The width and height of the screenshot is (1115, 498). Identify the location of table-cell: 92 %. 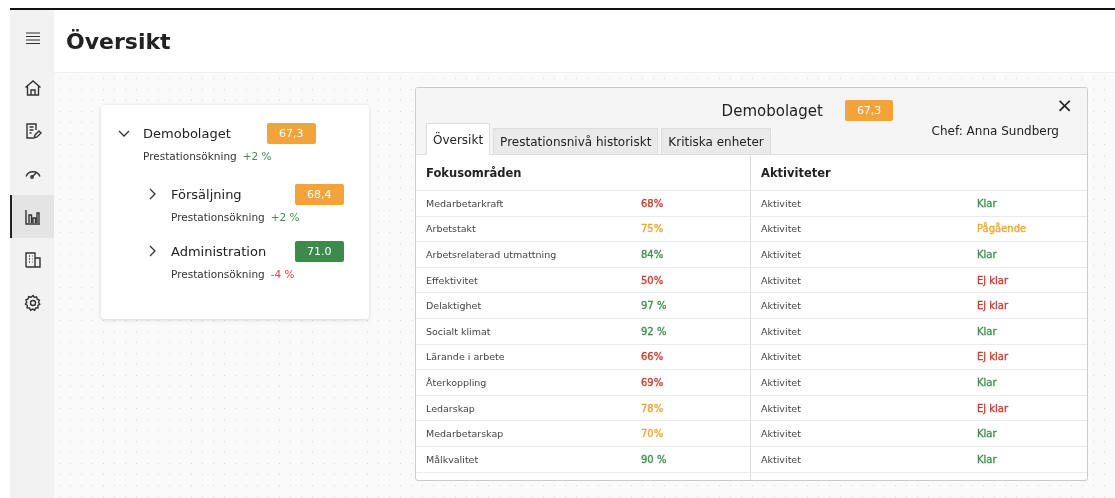
(654, 331).